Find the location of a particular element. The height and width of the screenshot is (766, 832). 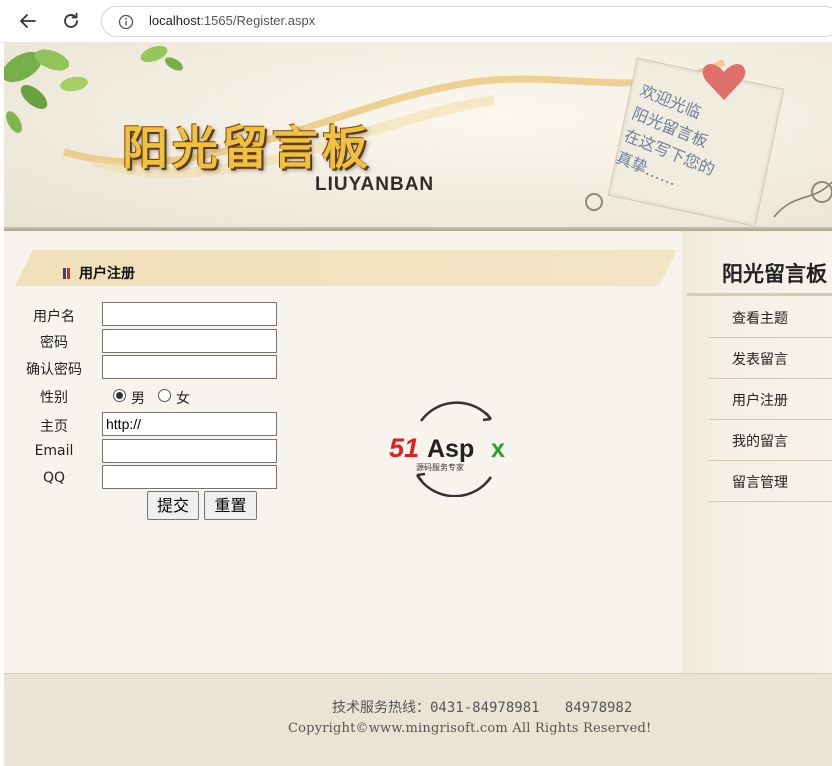

sidebar-item-post-message: 发表留言 is located at coordinates (770, 359).